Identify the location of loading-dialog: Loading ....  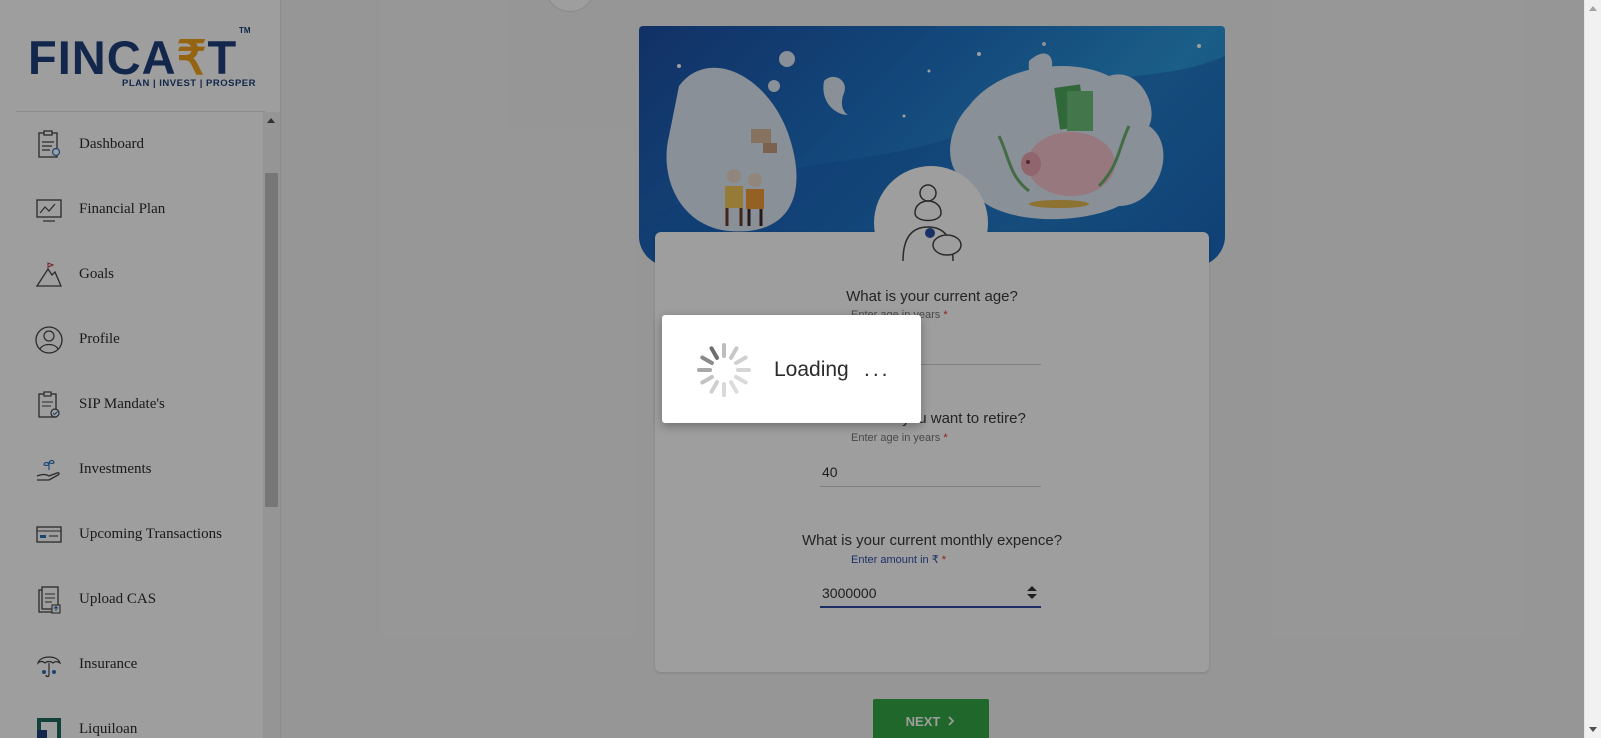
(791, 369).